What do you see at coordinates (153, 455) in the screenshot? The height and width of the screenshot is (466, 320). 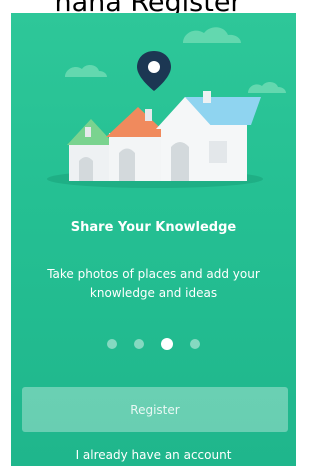 I see `already-have-account-link: I already have an account` at bounding box center [153, 455].